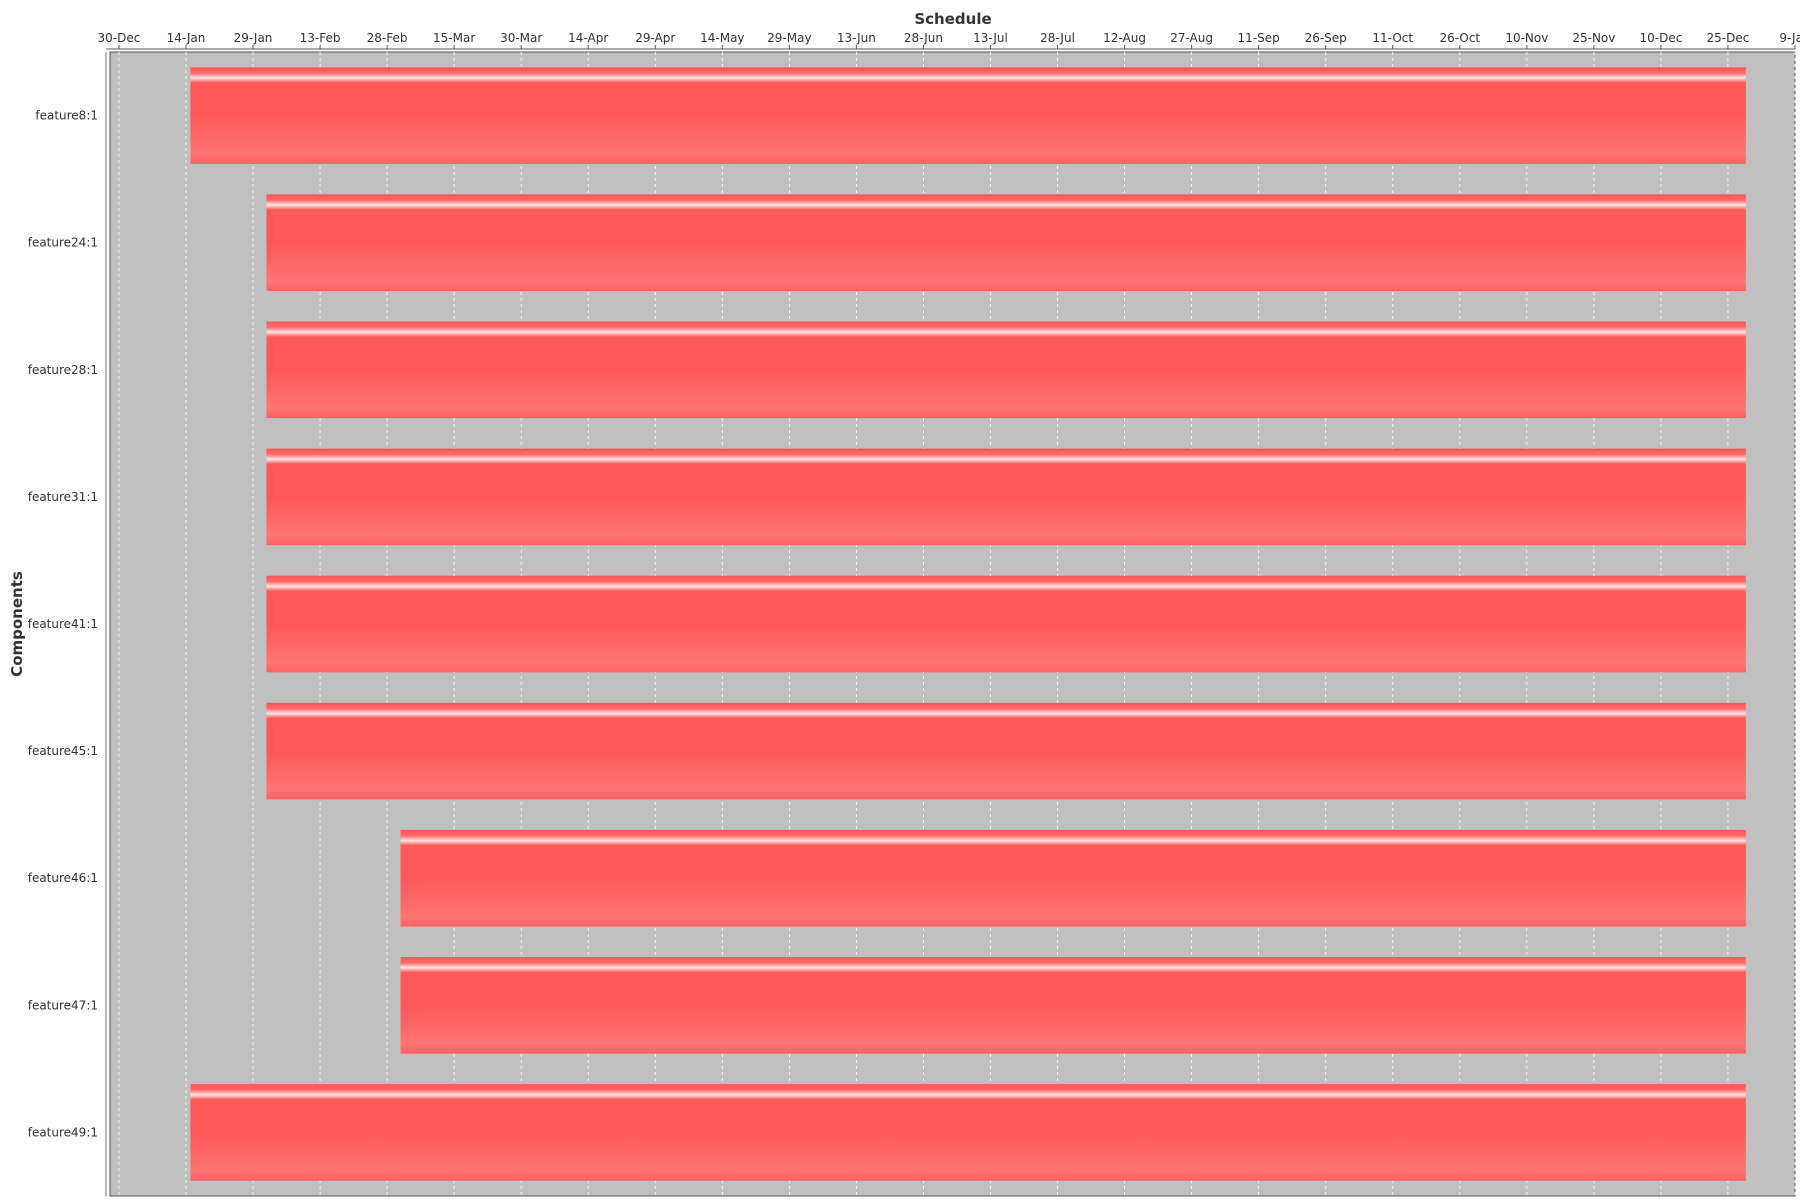 This screenshot has height=1200, width=1800. Describe the element at coordinates (387, 38) in the screenshot. I see `x-tick-label: 28-Feb` at that location.